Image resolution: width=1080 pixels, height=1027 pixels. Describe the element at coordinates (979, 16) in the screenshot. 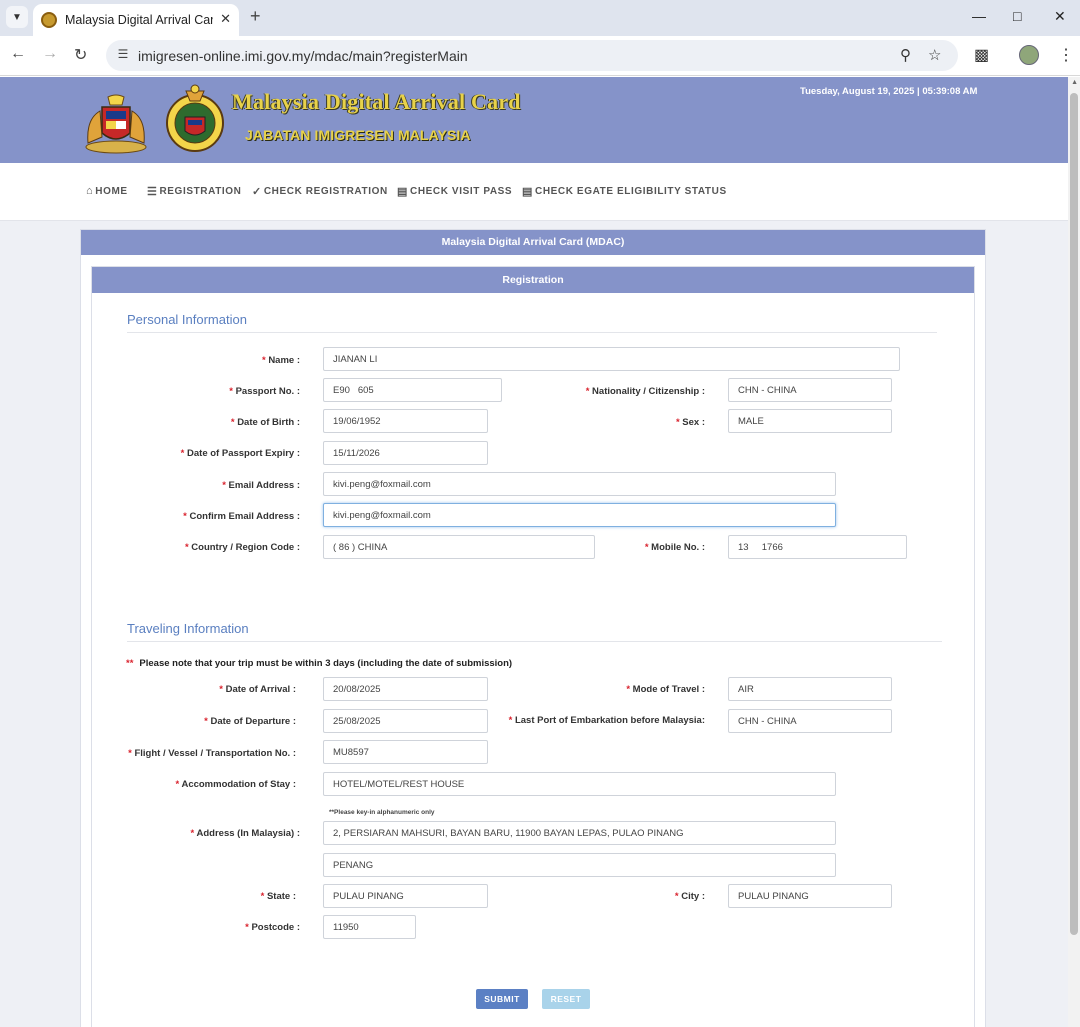

I see `minimize-icon: —` at that location.